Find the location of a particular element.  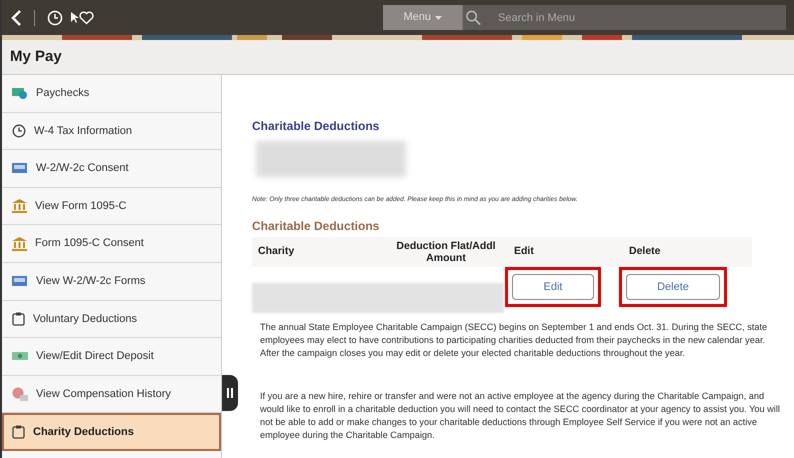

history-icon is located at coordinates (55, 18).